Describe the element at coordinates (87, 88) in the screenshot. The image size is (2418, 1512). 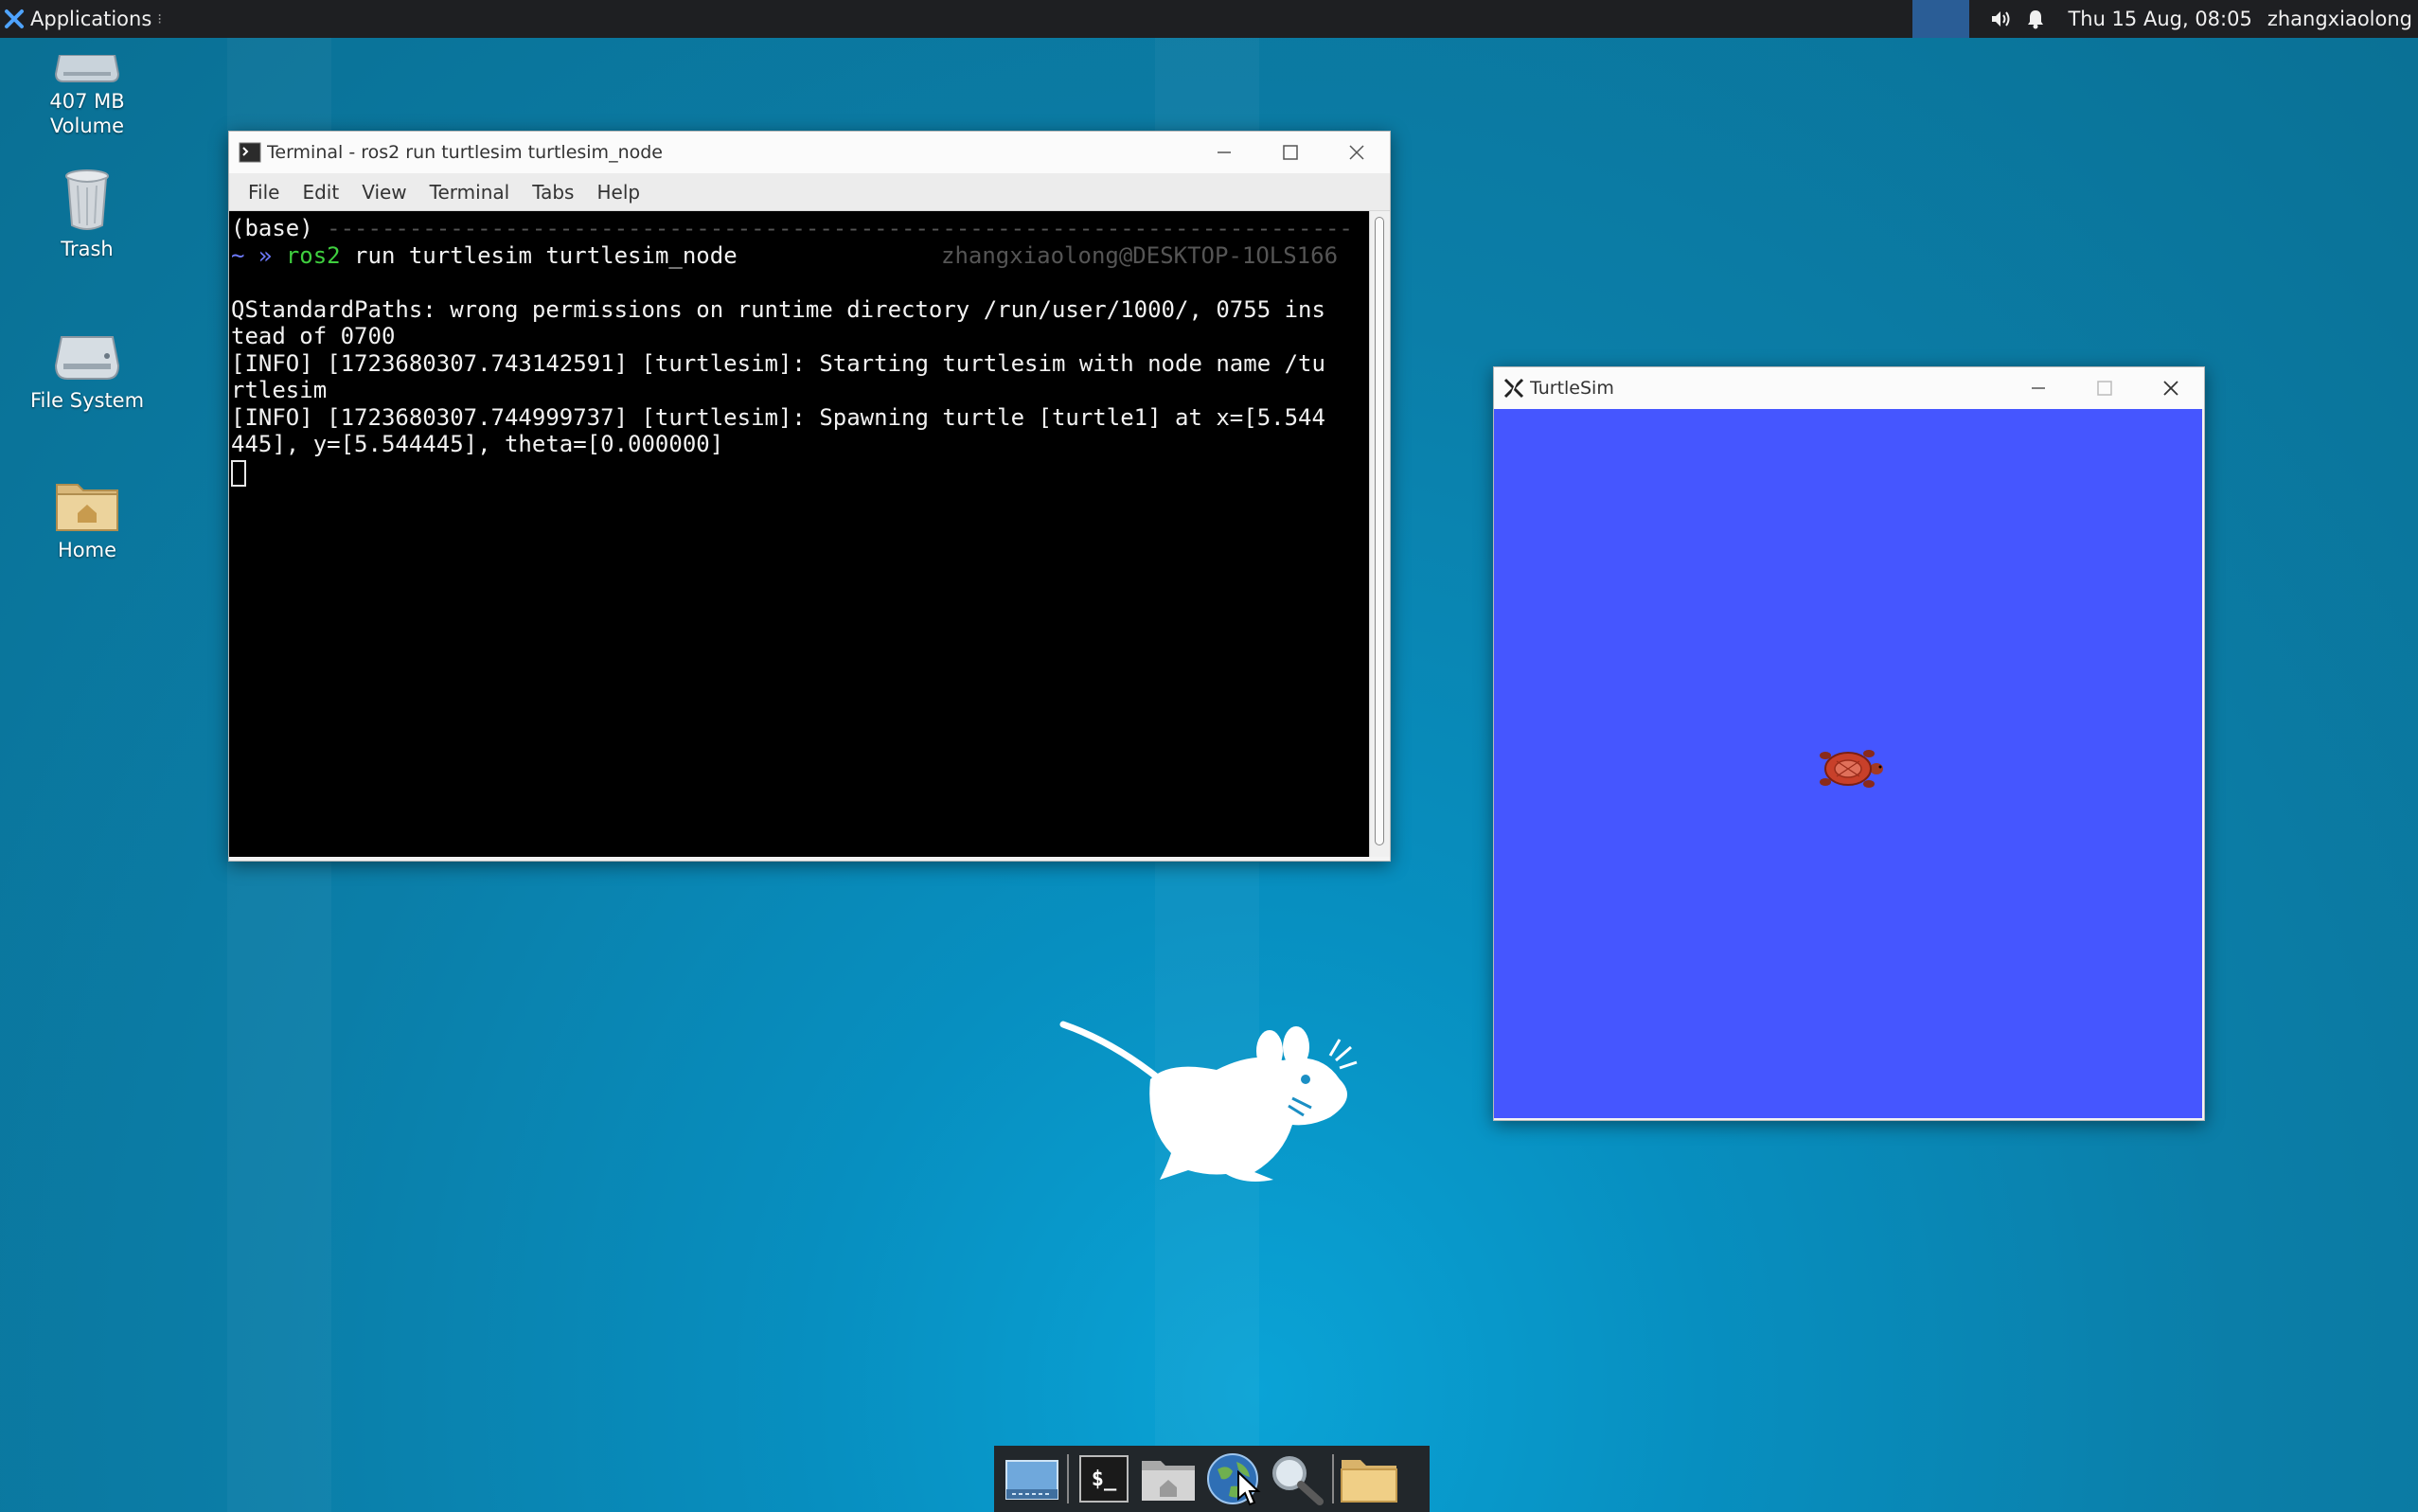
I see `desktop-icon-volume: 407 MB Volume` at that location.